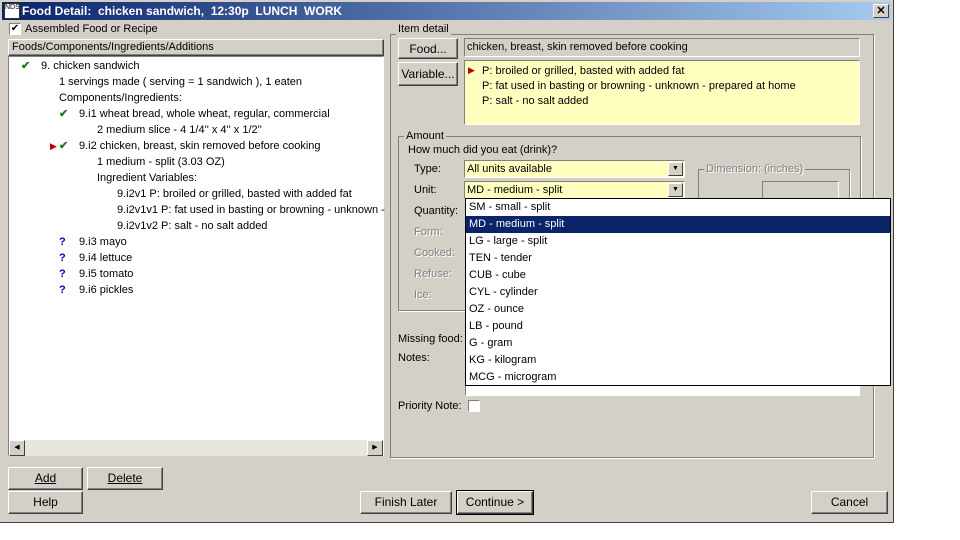 The width and height of the screenshot is (960, 540). Describe the element at coordinates (881, 11) in the screenshot. I see `close-button: ✕` at that location.